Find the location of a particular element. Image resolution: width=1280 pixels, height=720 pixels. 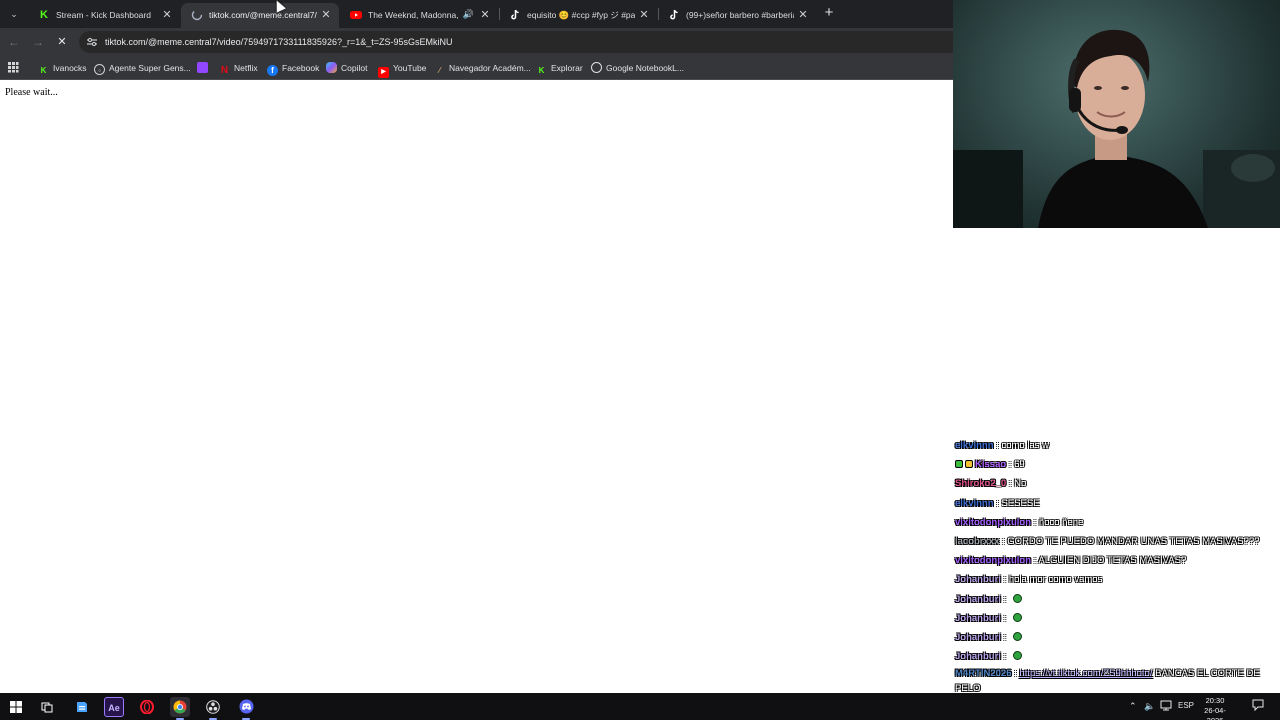

chat-link: https://vt.tiktok.com/ZS9hhhoto/ is located at coordinates (1085, 673).